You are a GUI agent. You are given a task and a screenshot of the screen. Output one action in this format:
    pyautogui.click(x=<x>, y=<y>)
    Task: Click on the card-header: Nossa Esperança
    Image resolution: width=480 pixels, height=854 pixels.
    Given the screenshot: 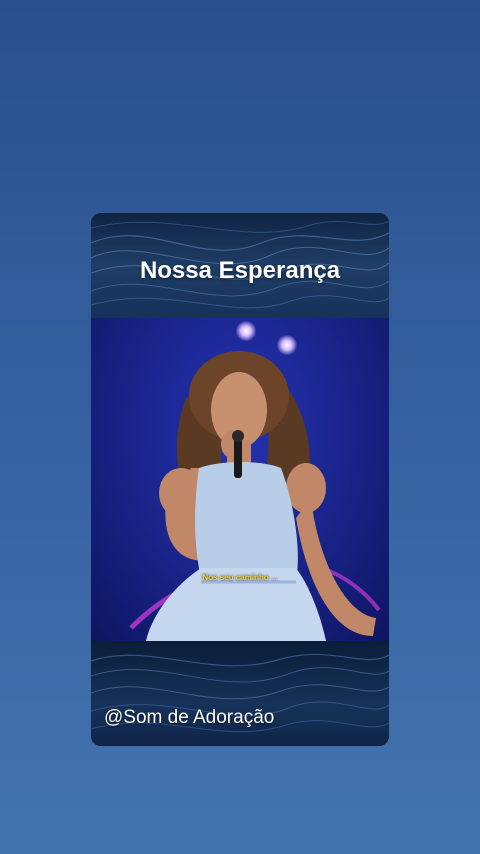 What is the action you would take?
    pyautogui.click(x=240, y=265)
    